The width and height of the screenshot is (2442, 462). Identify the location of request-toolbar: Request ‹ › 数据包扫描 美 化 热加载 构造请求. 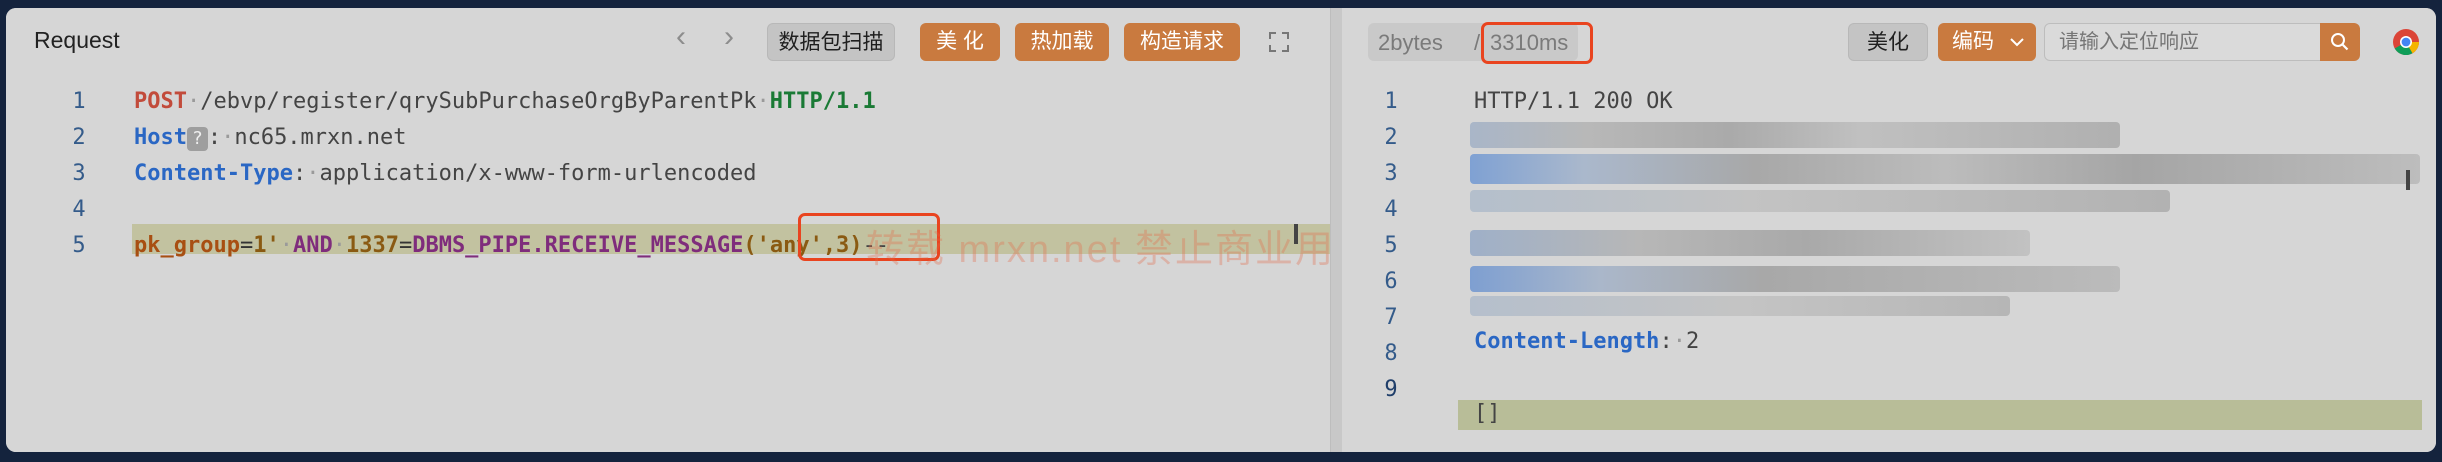
(668, 39).